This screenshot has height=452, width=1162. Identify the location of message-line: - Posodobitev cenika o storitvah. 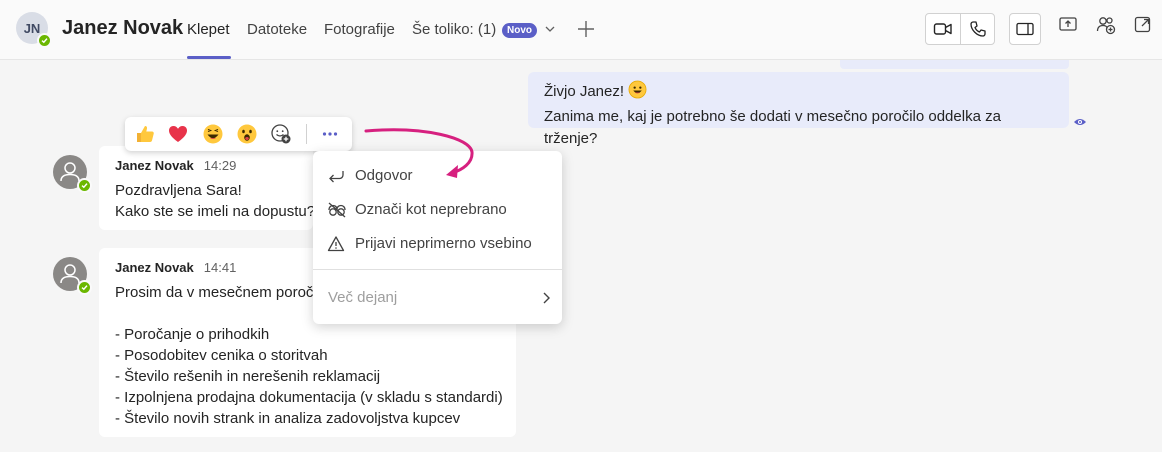
(221, 355).